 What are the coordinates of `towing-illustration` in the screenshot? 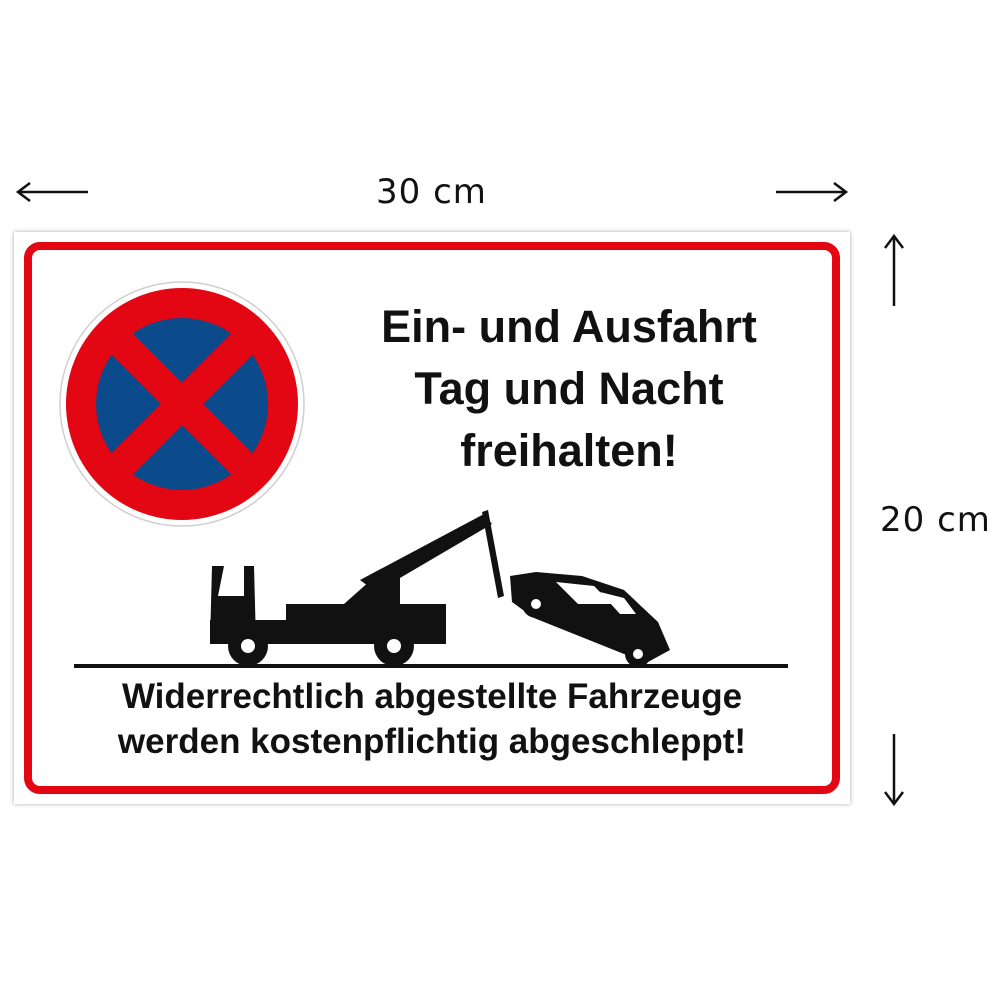 It's located at (431, 589).